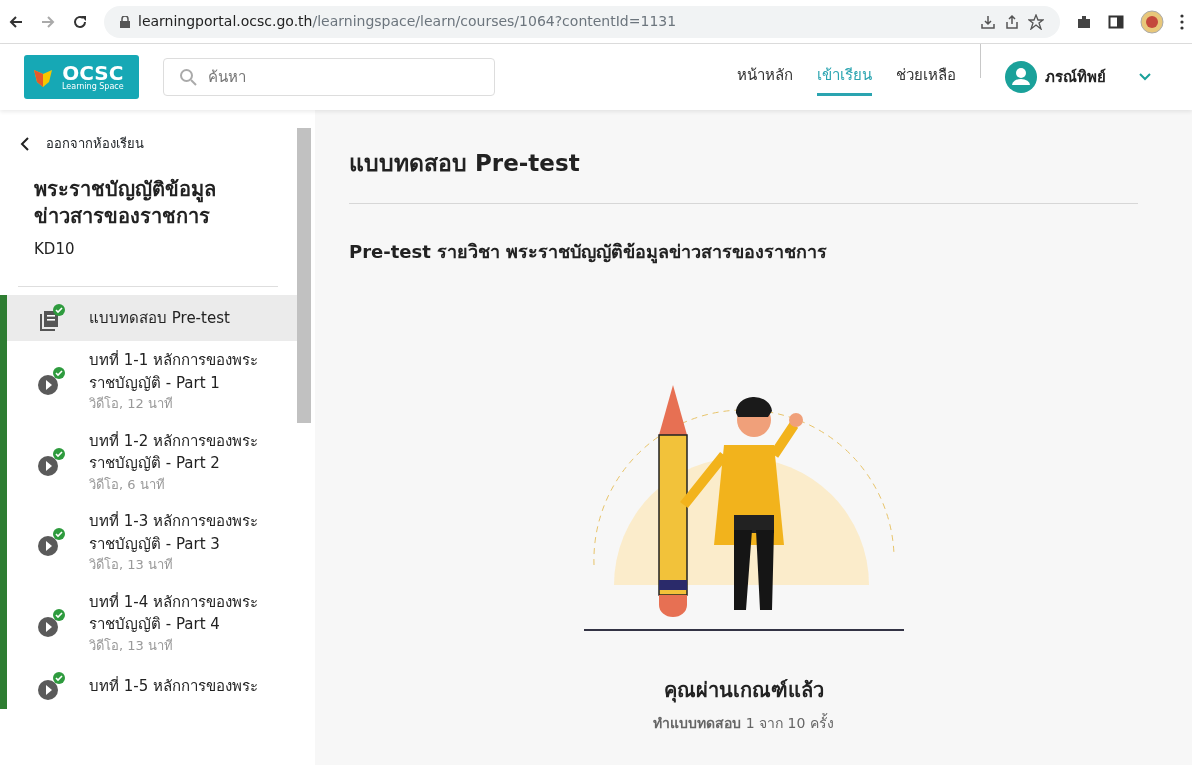 Image resolution: width=1192 pixels, height=765 pixels. I want to click on lesson-meta: วิดีโอ, 12 นาที, so click(131, 404).